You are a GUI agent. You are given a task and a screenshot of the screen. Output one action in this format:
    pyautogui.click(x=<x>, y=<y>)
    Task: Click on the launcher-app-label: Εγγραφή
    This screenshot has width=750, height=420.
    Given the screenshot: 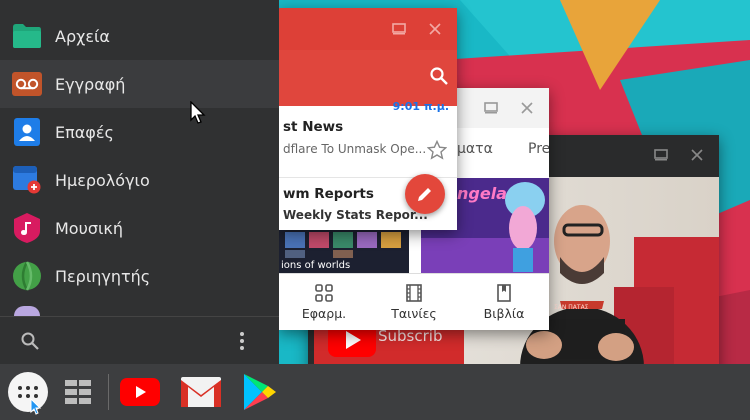 What is the action you would take?
    pyautogui.click(x=90, y=84)
    